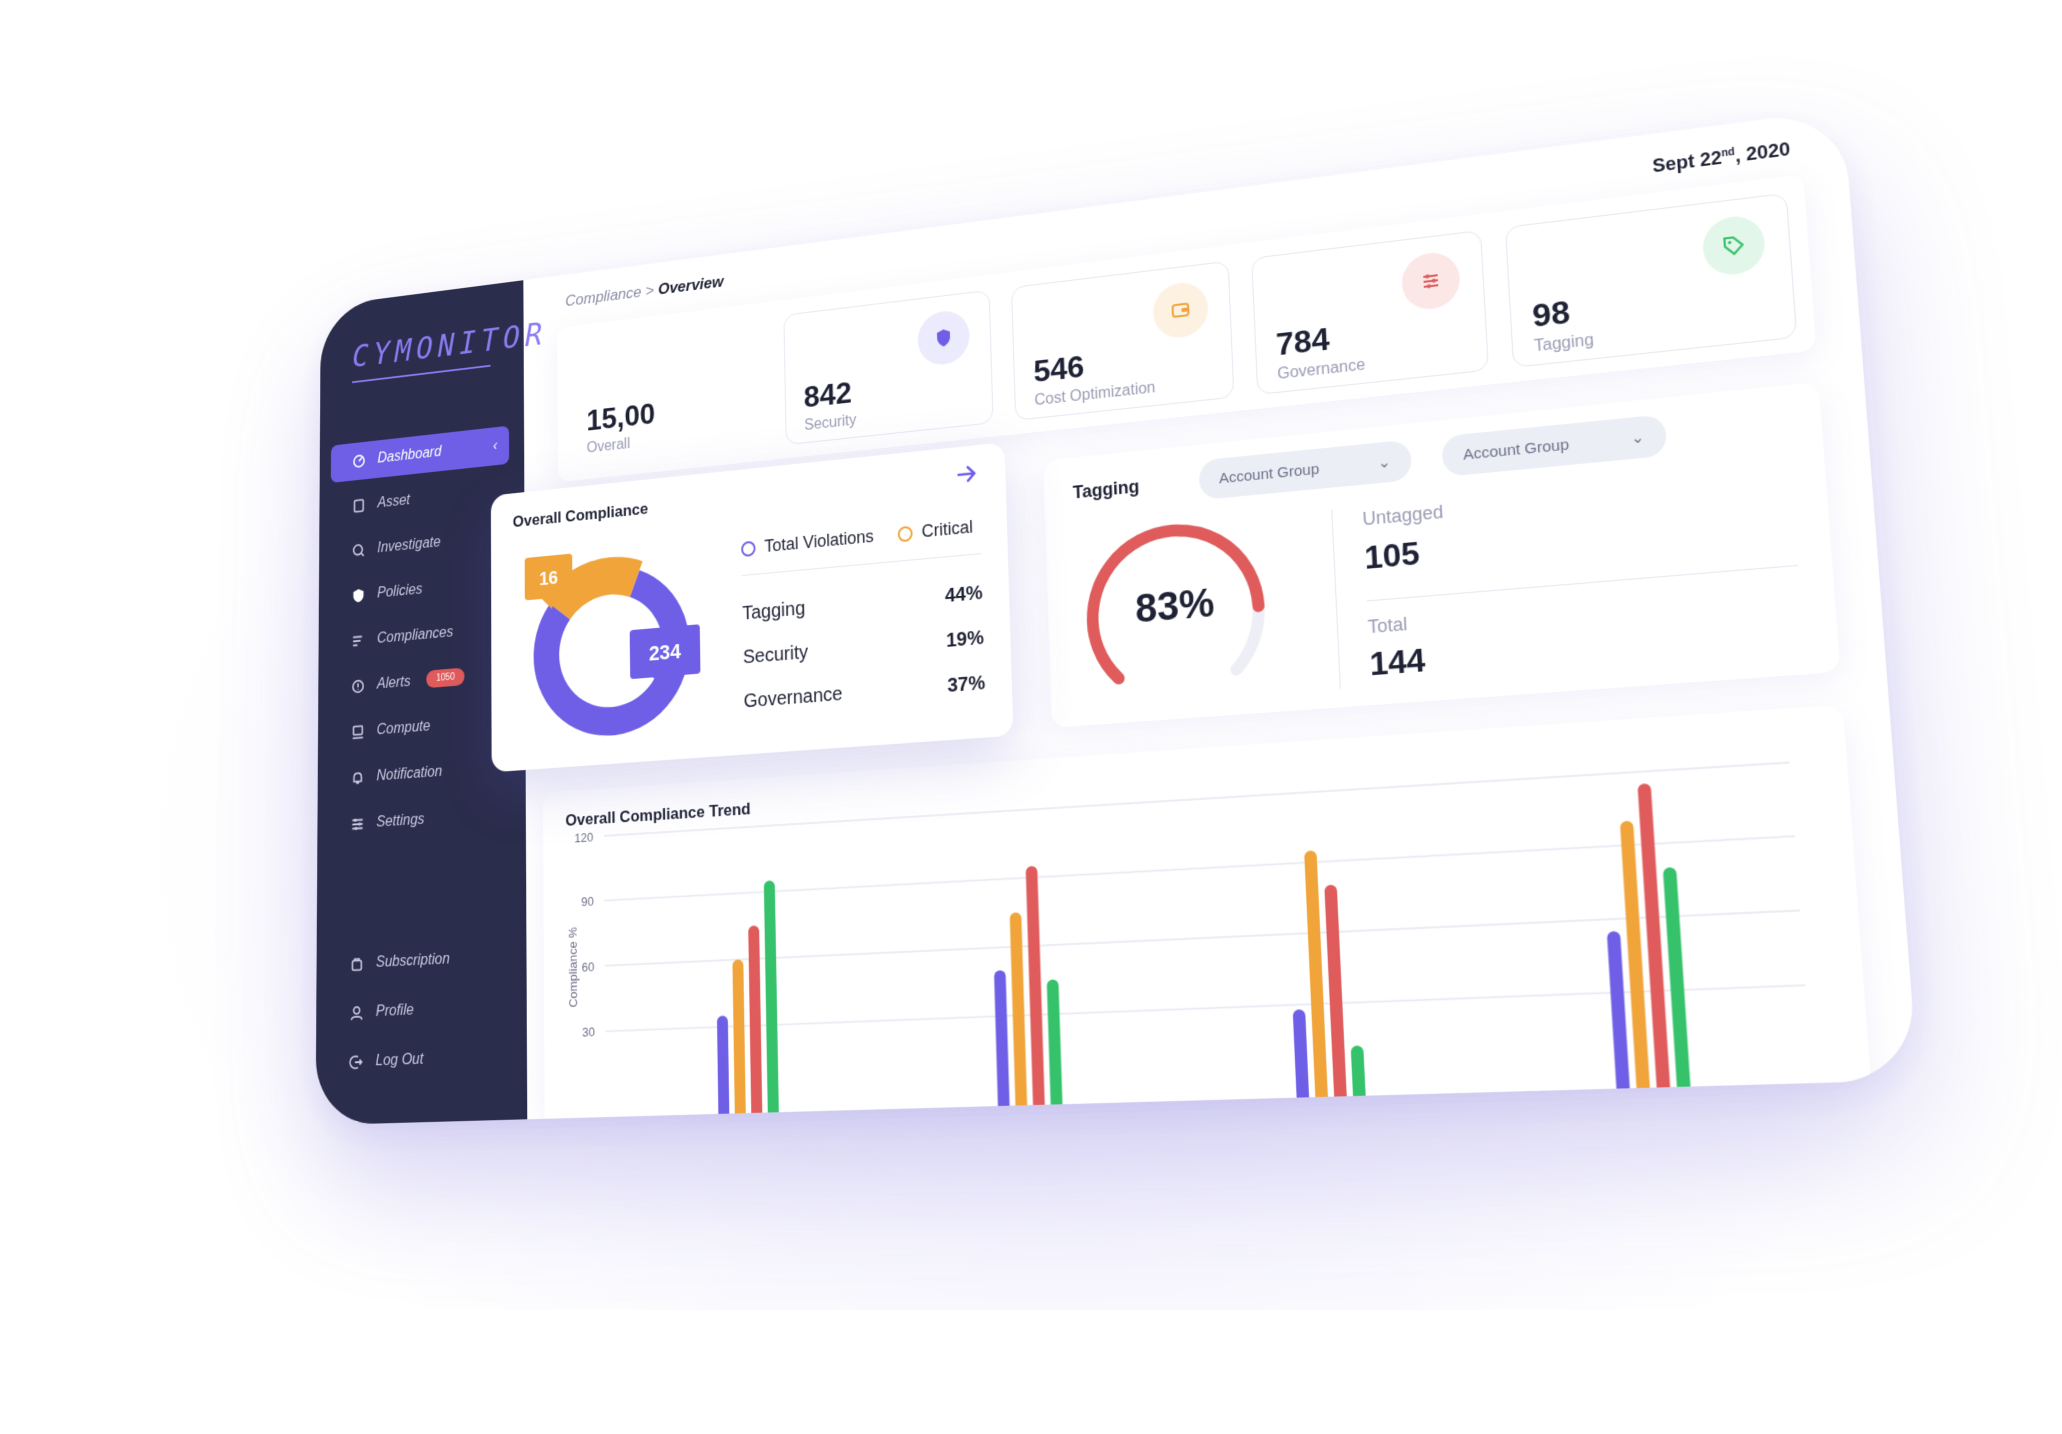  I want to click on sidebar-item-label: Settings, so click(400, 821).